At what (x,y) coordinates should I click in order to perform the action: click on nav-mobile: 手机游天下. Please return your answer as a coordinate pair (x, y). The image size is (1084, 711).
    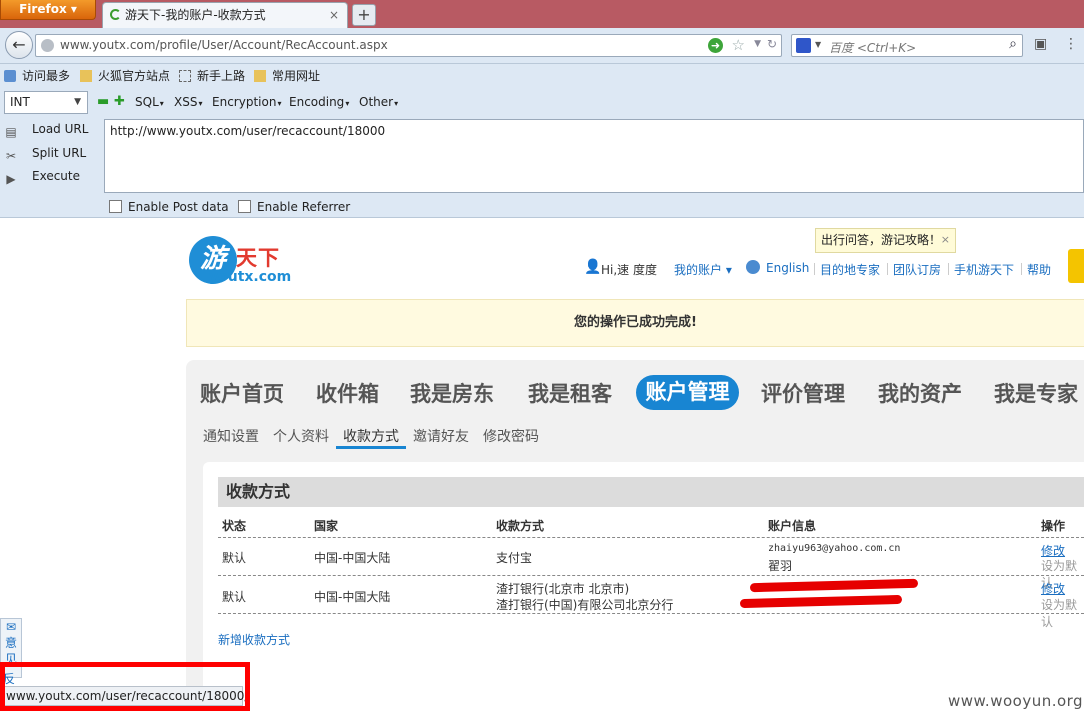
    Looking at the image, I should click on (984, 269).